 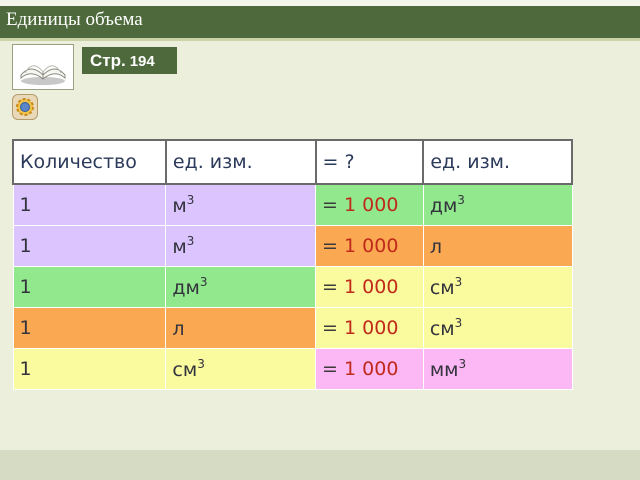 What do you see at coordinates (74, 19) in the screenshot?
I see `page-title: Единицы объема` at bounding box center [74, 19].